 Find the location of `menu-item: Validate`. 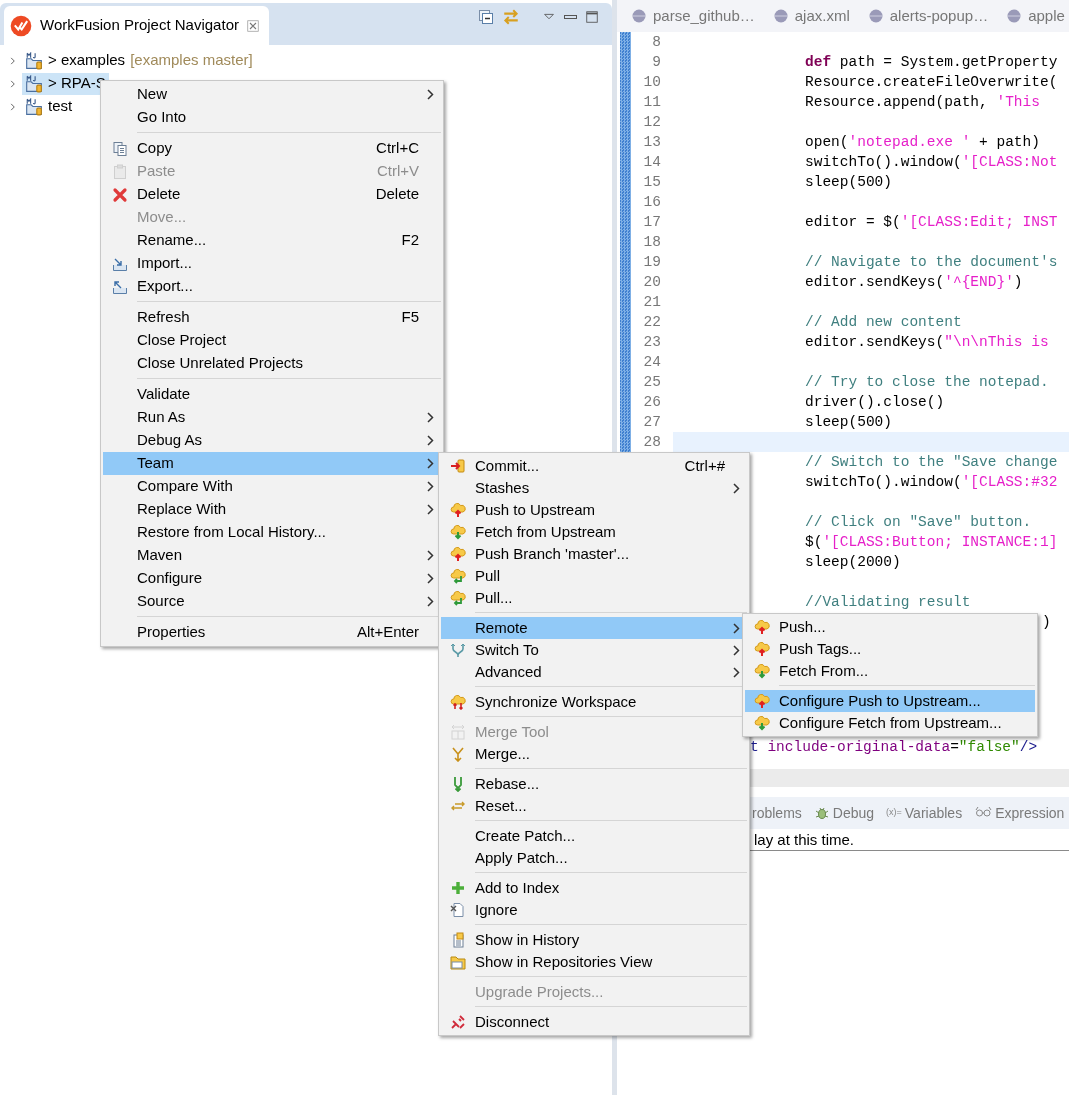

menu-item: Validate is located at coordinates (272, 394).